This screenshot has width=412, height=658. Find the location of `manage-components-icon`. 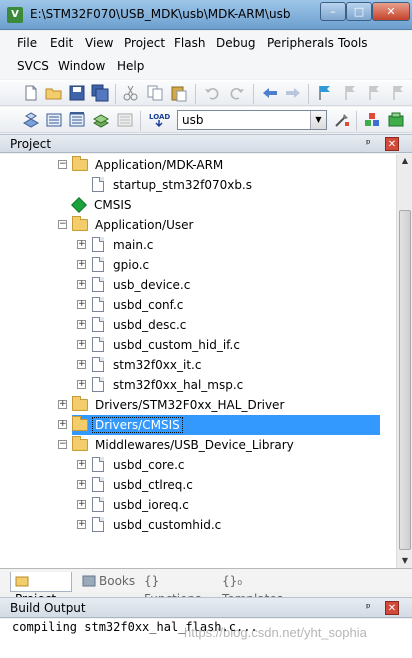

manage-components-icon is located at coordinates (372, 120).